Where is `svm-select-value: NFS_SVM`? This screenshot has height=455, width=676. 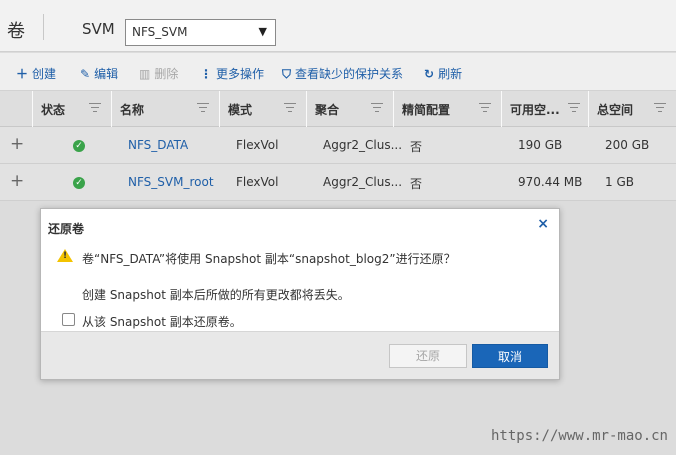 svm-select-value: NFS_SVM is located at coordinates (160, 32).